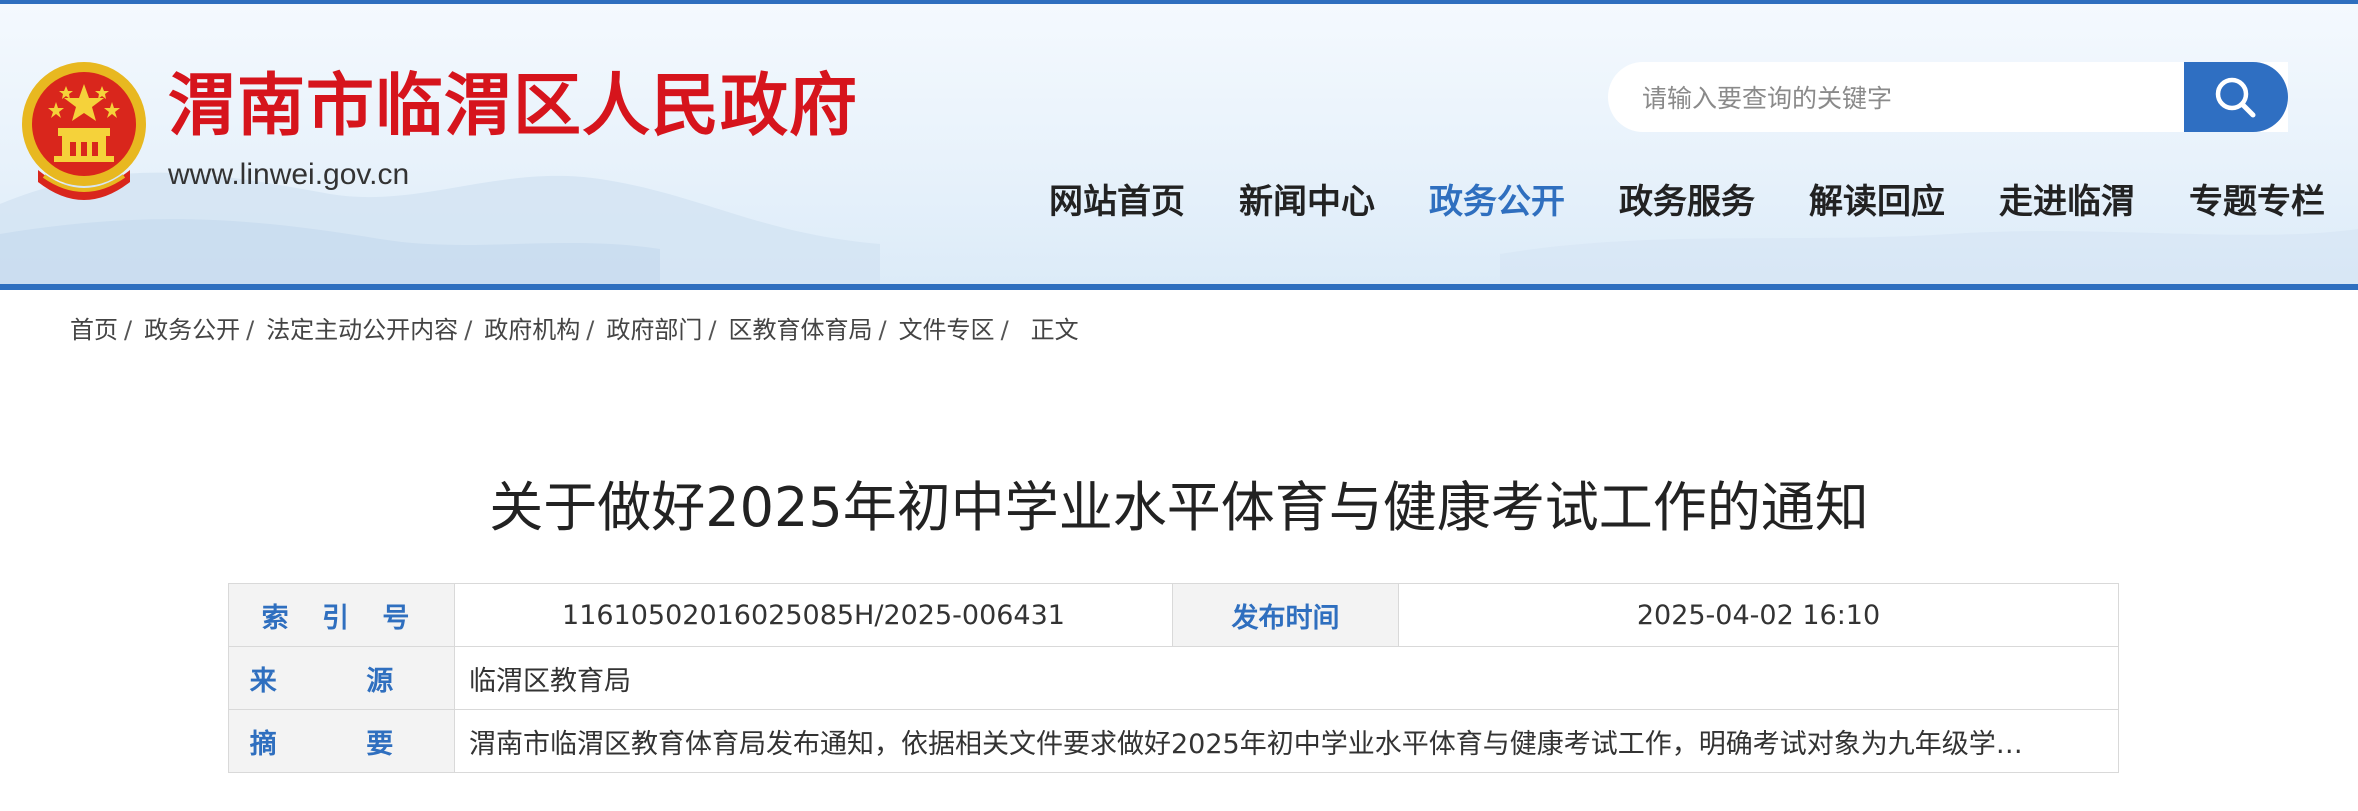 This screenshot has height=811, width=2358. I want to click on breadcrumb-government-departments: 政府部门, so click(654, 330).